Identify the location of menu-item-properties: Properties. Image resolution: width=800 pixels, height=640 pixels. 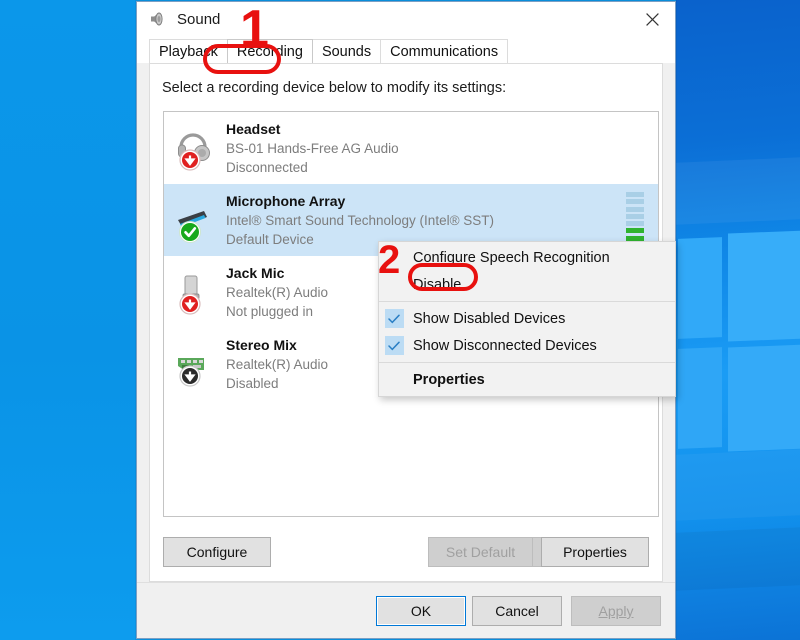
(527, 379).